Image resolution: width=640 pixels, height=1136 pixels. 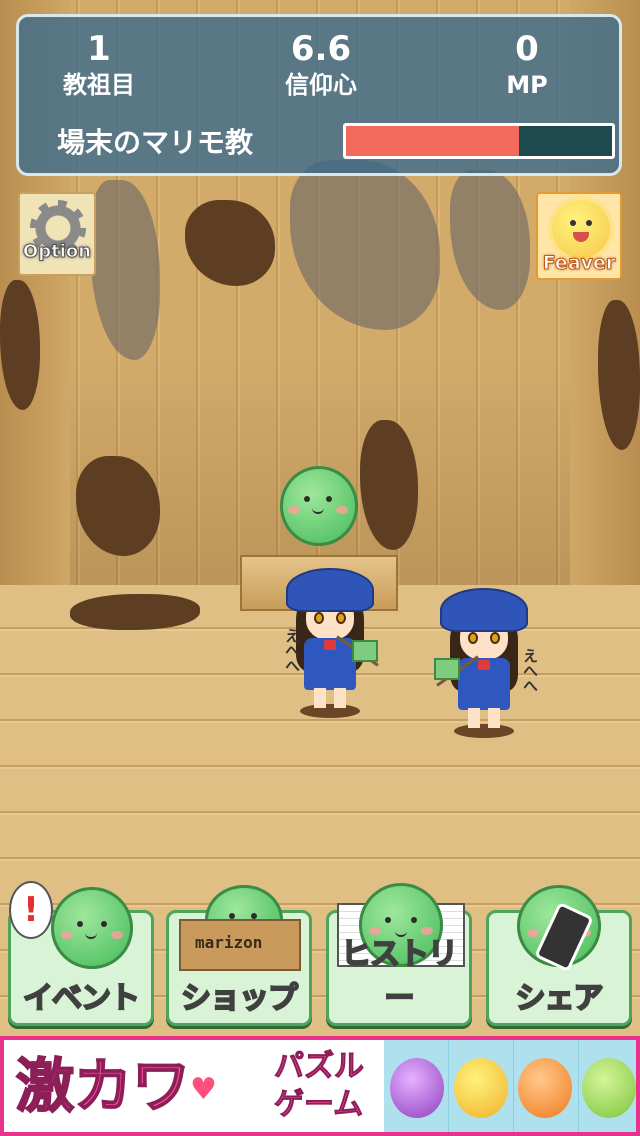 I want to click on history-button: ヒストリー, so click(x=399, y=954).